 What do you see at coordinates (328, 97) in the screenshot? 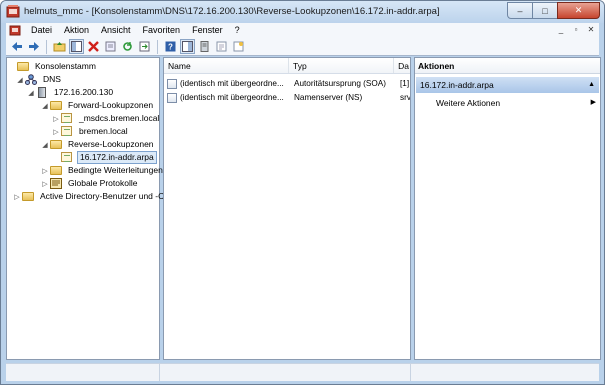
I see `record-type: Namenserver (NS)` at bounding box center [328, 97].